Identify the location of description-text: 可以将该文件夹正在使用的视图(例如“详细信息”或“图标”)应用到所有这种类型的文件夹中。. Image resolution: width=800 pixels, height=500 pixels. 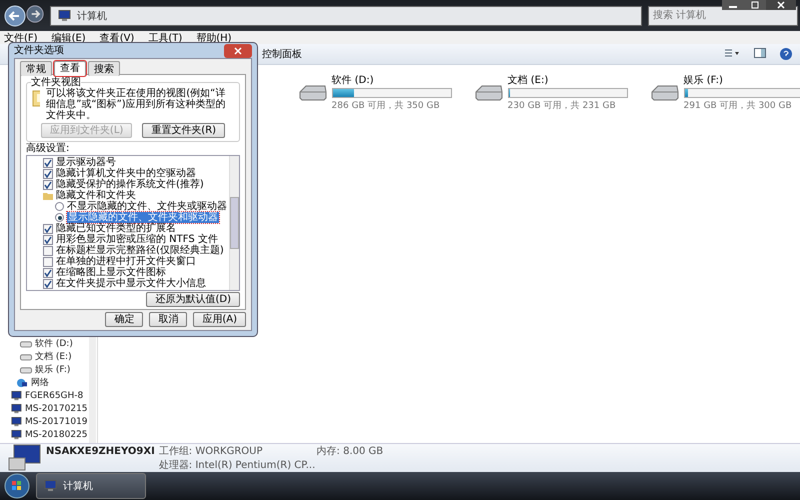
(136, 104).